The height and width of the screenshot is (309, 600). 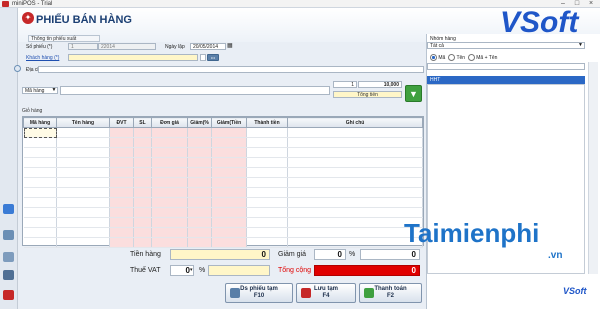 What do you see at coordinates (83, 46) in the screenshot?
I see `so-phieu-prefix-field: 1` at bounding box center [83, 46].